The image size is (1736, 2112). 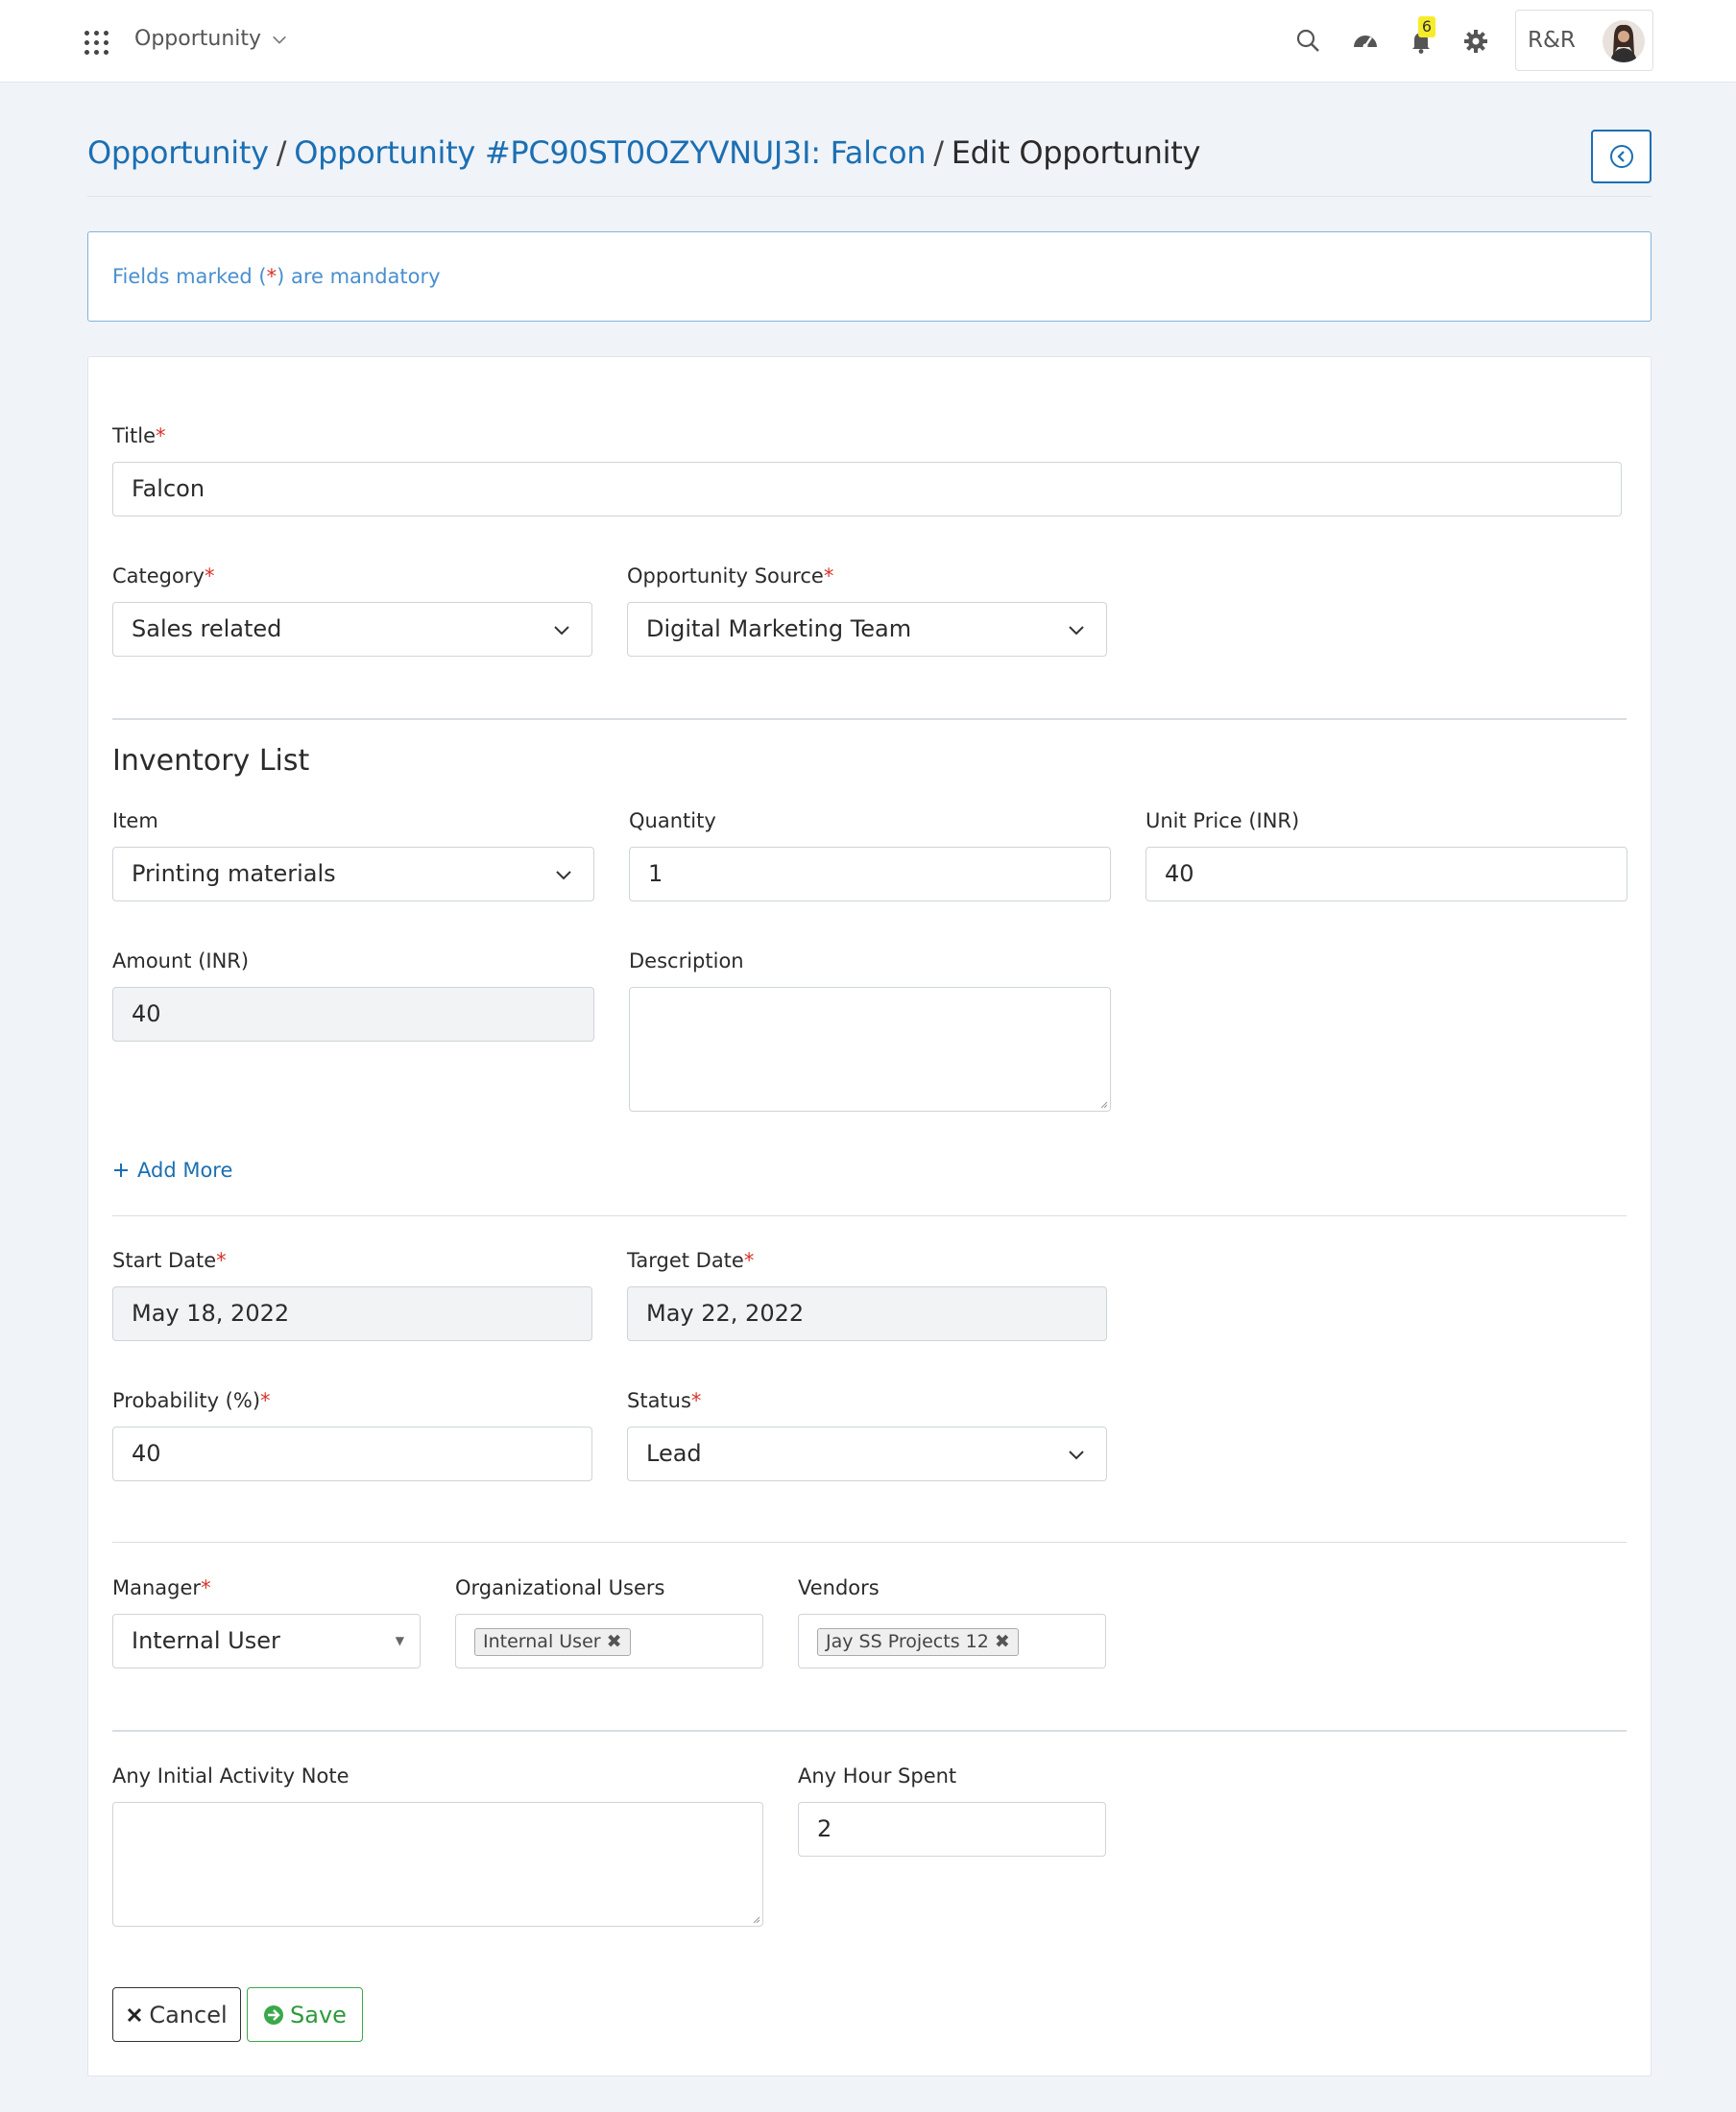 What do you see at coordinates (234, 873) in the screenshot?
I see `item-value: Printing materials` at bounding box center [234, 873].